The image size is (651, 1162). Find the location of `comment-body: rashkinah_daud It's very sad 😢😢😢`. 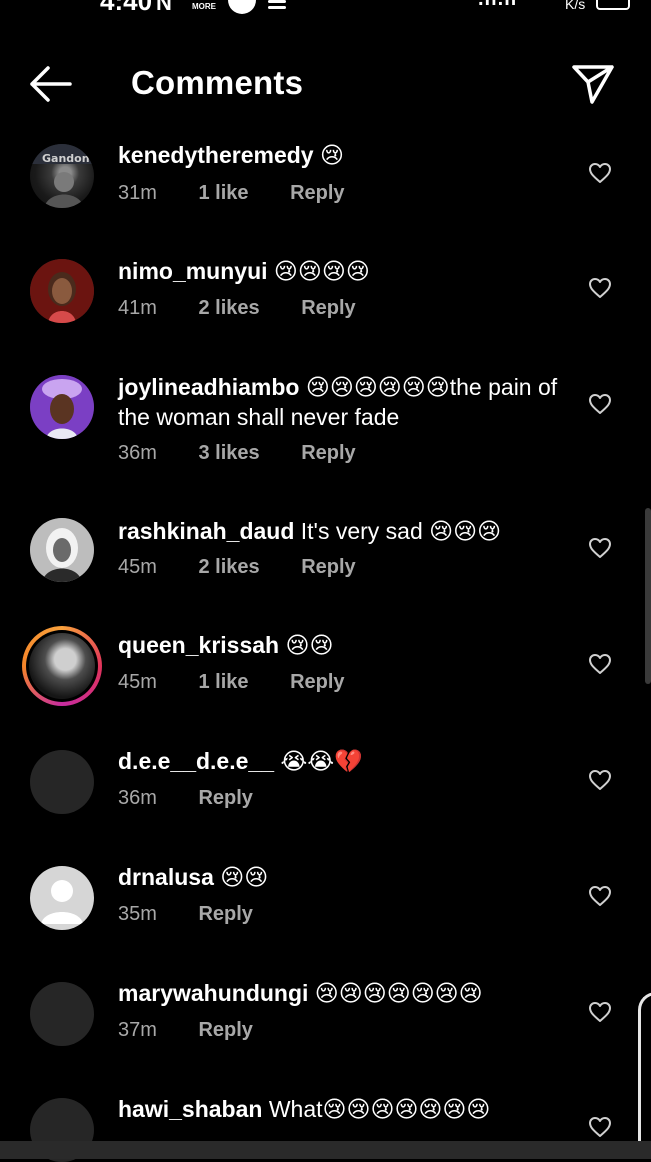

comment-body: rashkinah_daud It's very sad 😢😢😢 is located at coordinates (338, 531).